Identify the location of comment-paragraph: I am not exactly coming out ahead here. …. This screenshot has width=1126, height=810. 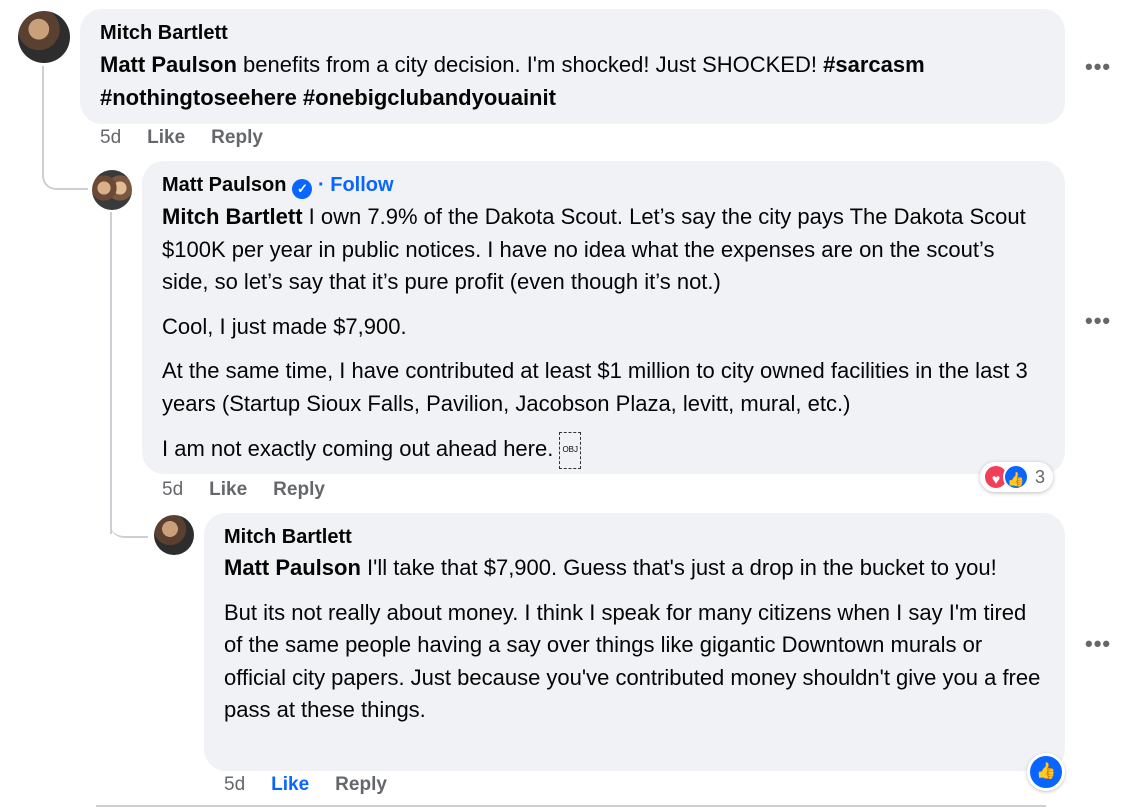
(603, 450).